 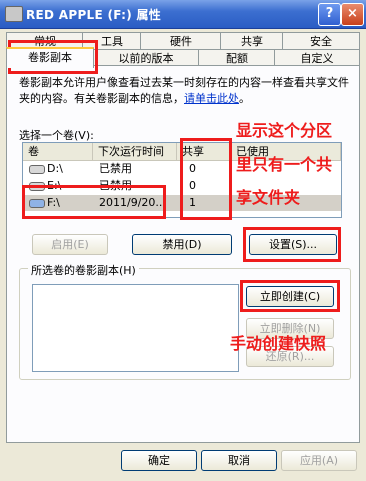 I want to click on shadow-copies-group-label: 所选卷的卷影副本(H), so click(x=83, y=270).